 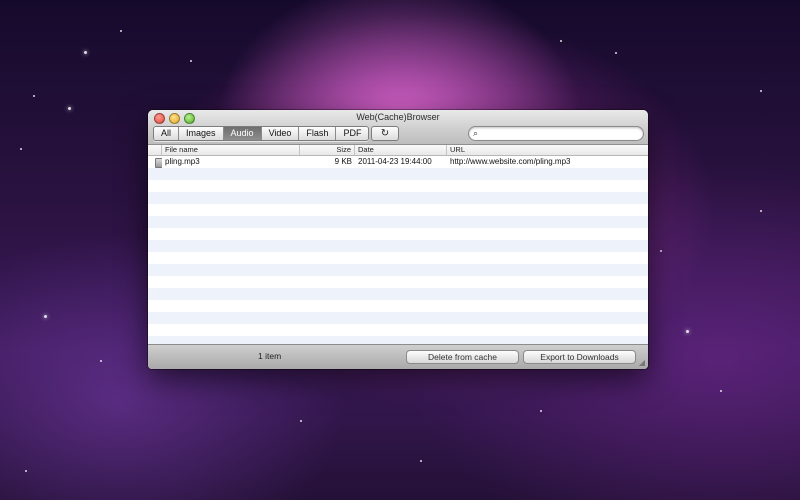 I want to click on refresh-icon: ↻, so click(x=385, y=133).